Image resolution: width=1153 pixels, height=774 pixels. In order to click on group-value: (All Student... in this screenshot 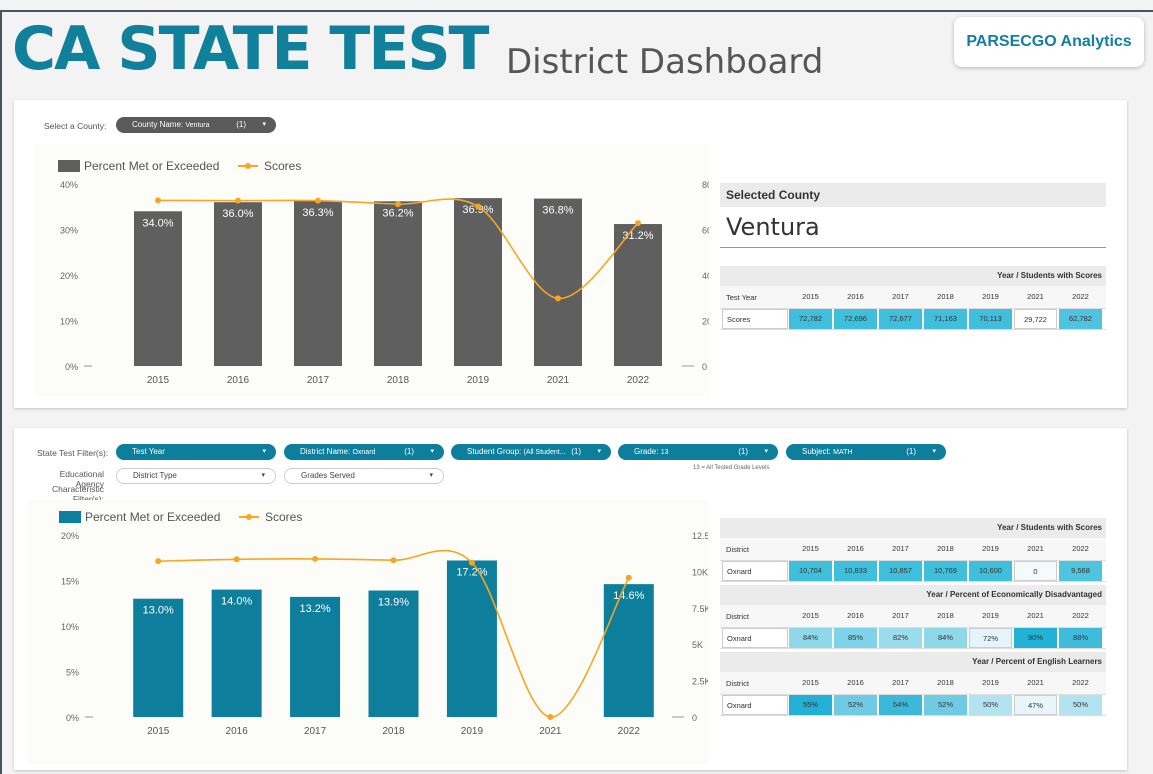, I will do `click(544, 452)`.